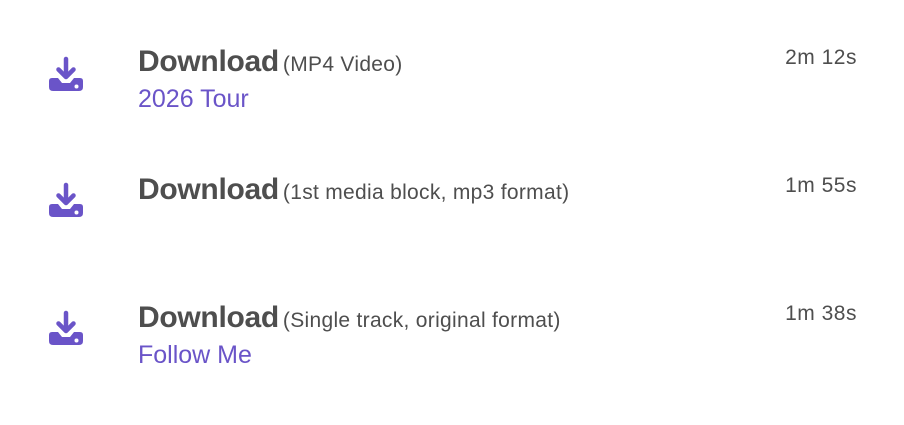 Image resolution: width=904 pixels, height=425 pixels. Describe the element at coordinates (421, 320) in the screenshot. I see `format-note: (Single track, original format)` at that location.